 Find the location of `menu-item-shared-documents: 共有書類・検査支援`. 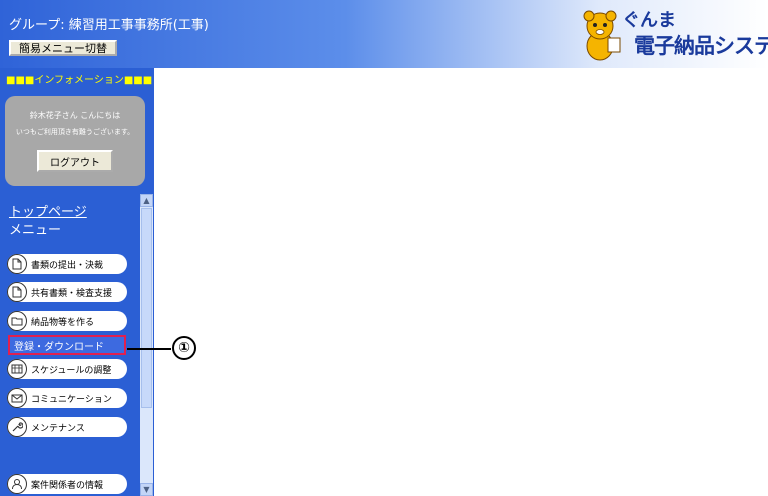

menu-item-shared-documents: 共有書類・検査支援 is located at coordinates (67, 292).